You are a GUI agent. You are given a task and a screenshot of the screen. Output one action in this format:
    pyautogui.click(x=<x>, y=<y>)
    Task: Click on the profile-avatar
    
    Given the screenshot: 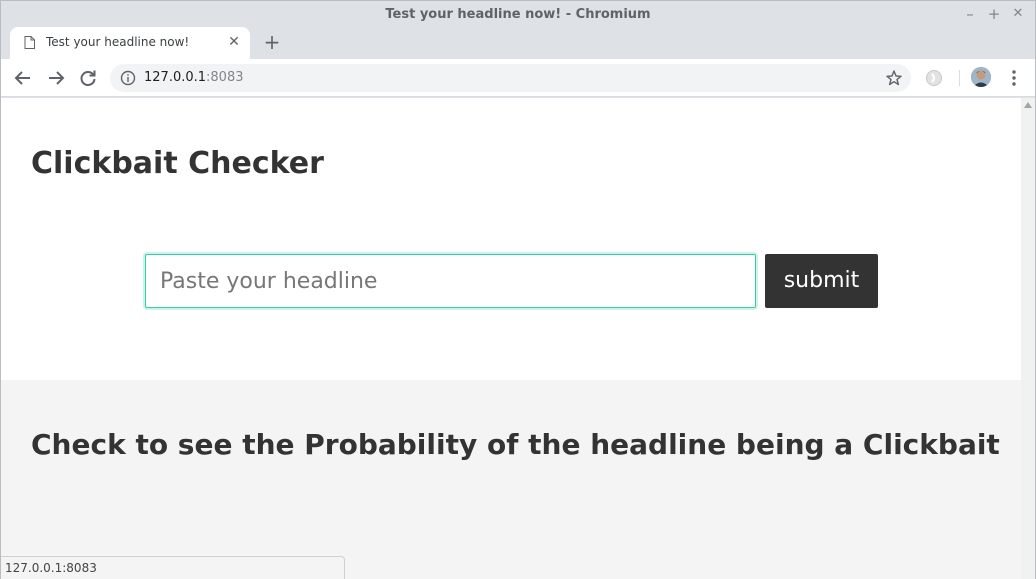 What is the action you would take?
    pyautogui.click(x=981, y=77)
    